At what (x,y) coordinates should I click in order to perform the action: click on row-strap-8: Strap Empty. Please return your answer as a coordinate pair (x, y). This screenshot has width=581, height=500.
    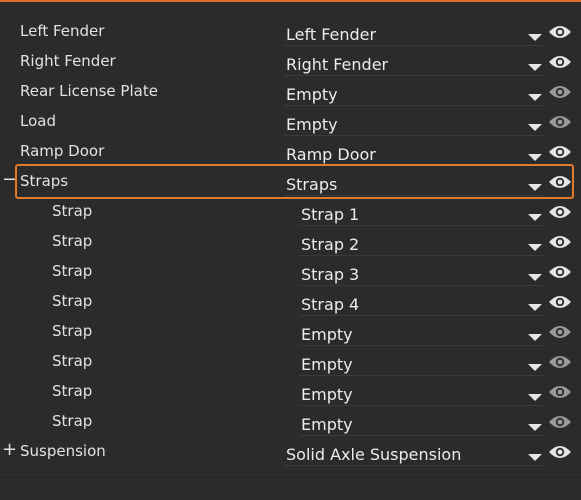
    Looking at the image, I should click on (290, 424).